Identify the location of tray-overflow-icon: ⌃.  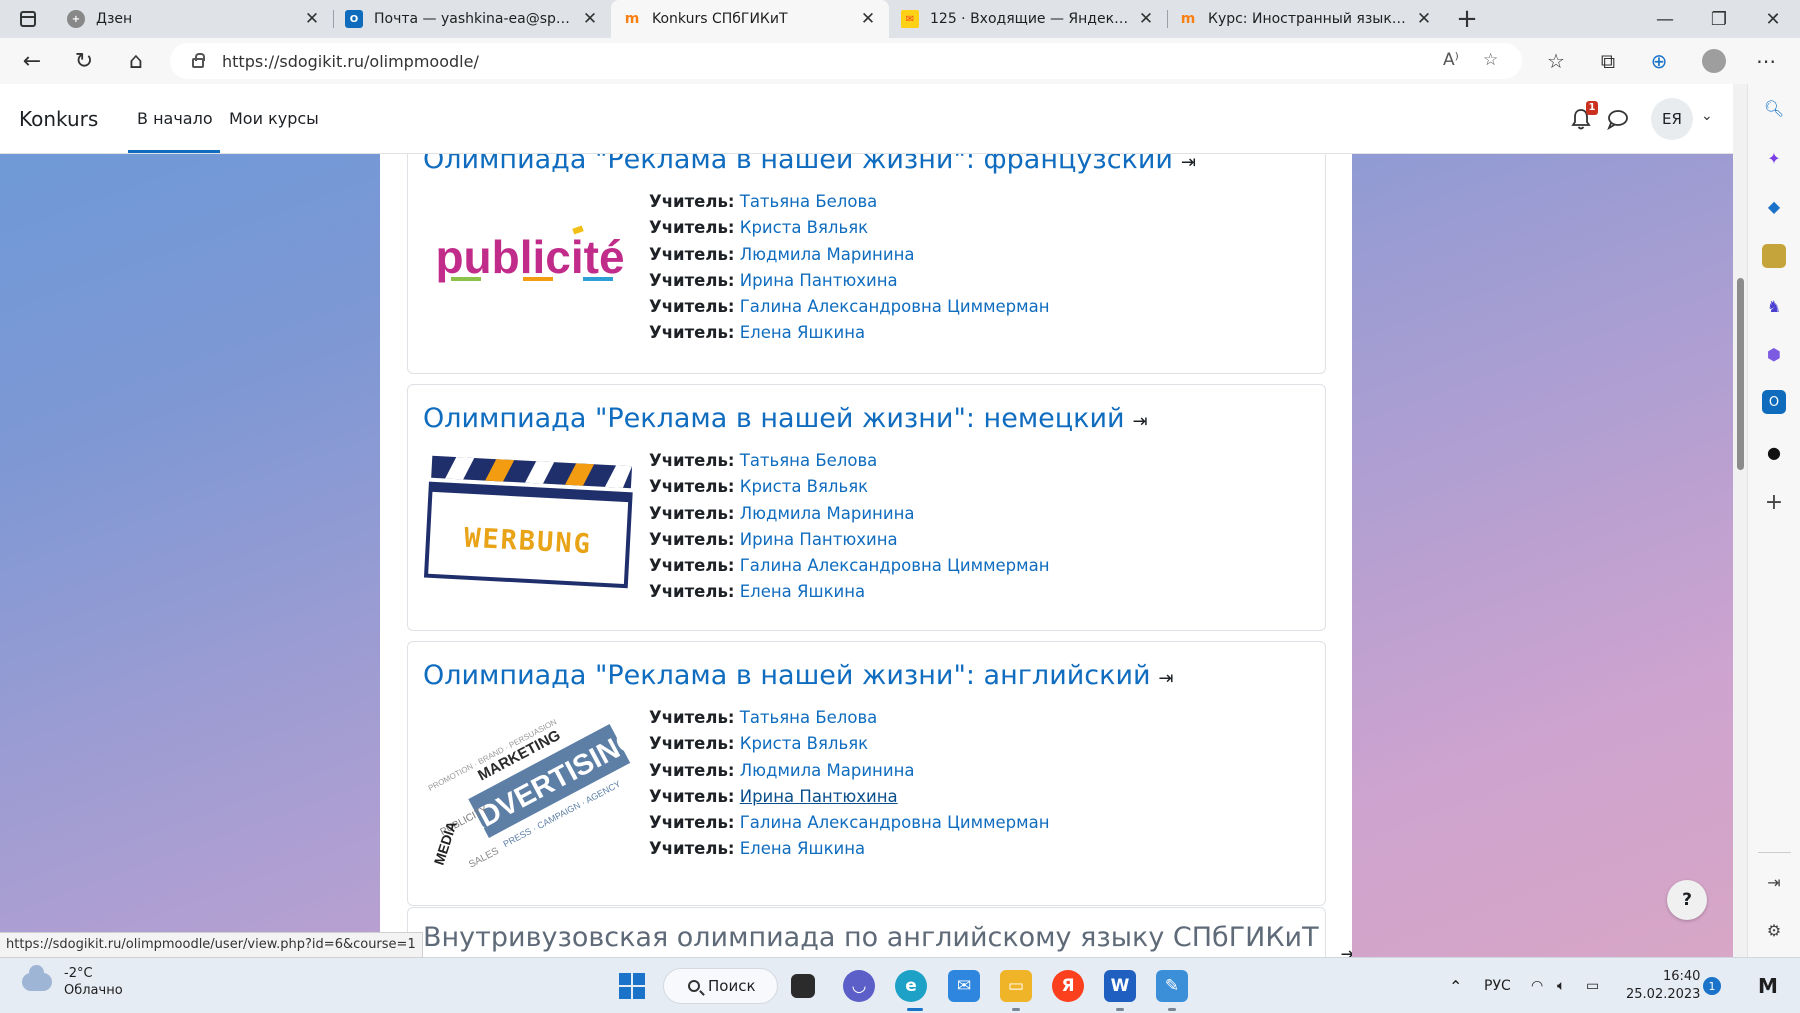
(1455, 985).